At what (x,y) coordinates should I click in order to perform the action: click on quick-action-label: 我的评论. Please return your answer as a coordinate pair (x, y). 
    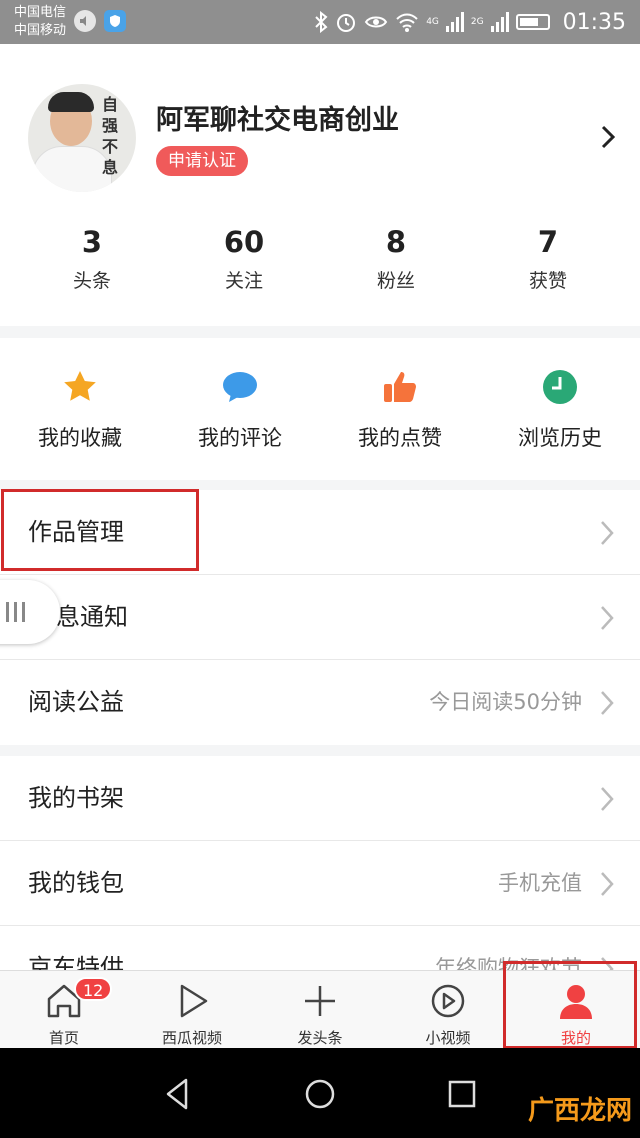
    Looking at the image, I should click on (240, 438).